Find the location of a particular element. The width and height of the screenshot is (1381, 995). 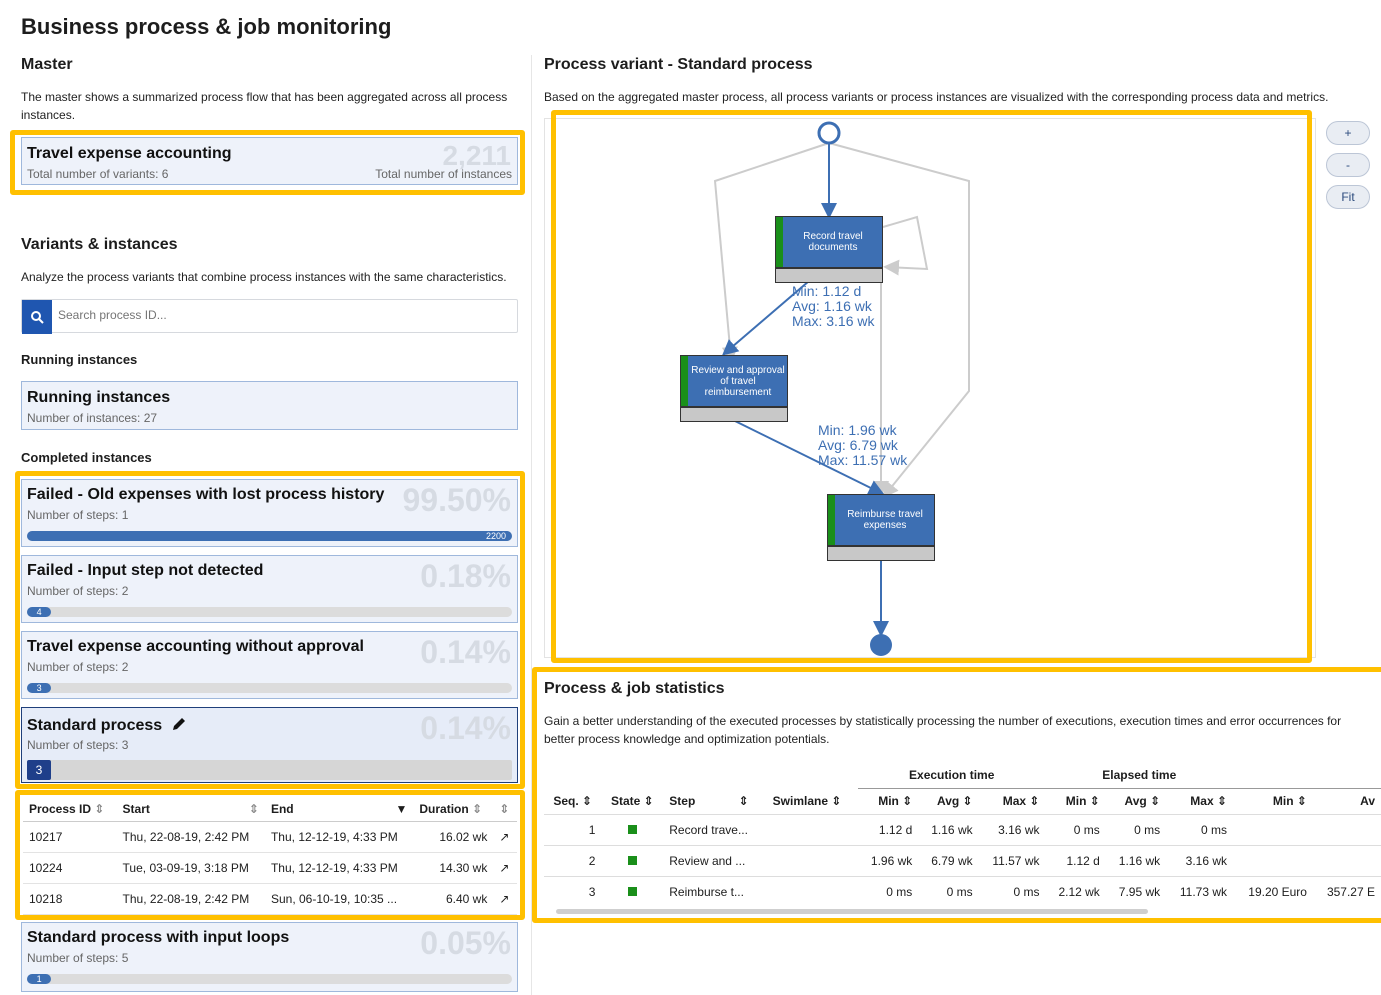

variant-title: Standard process with input loops is located at coordinates (158, 937).